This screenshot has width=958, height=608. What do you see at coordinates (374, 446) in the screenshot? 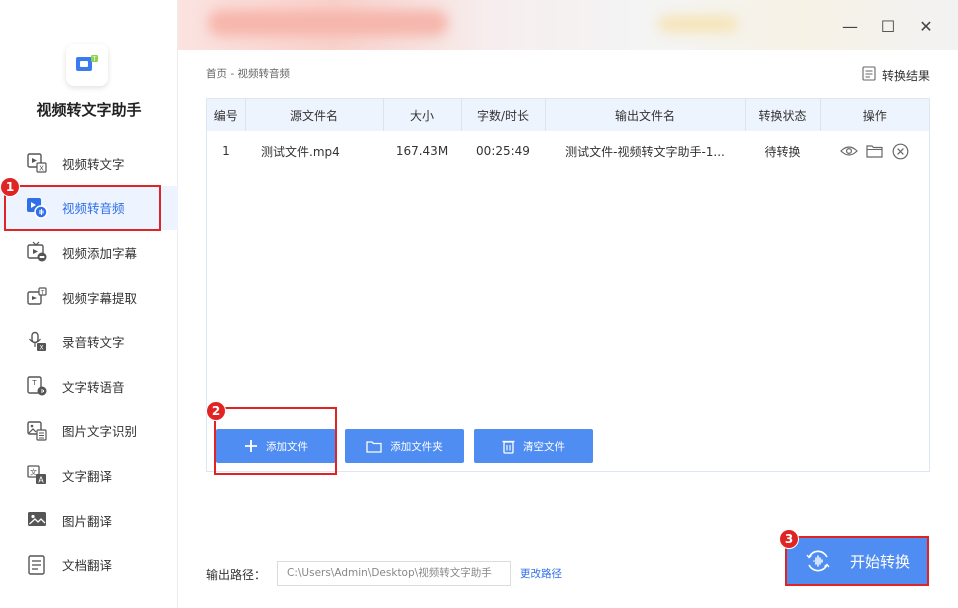
I see `folder-icon` at bounding box center [374, 446].